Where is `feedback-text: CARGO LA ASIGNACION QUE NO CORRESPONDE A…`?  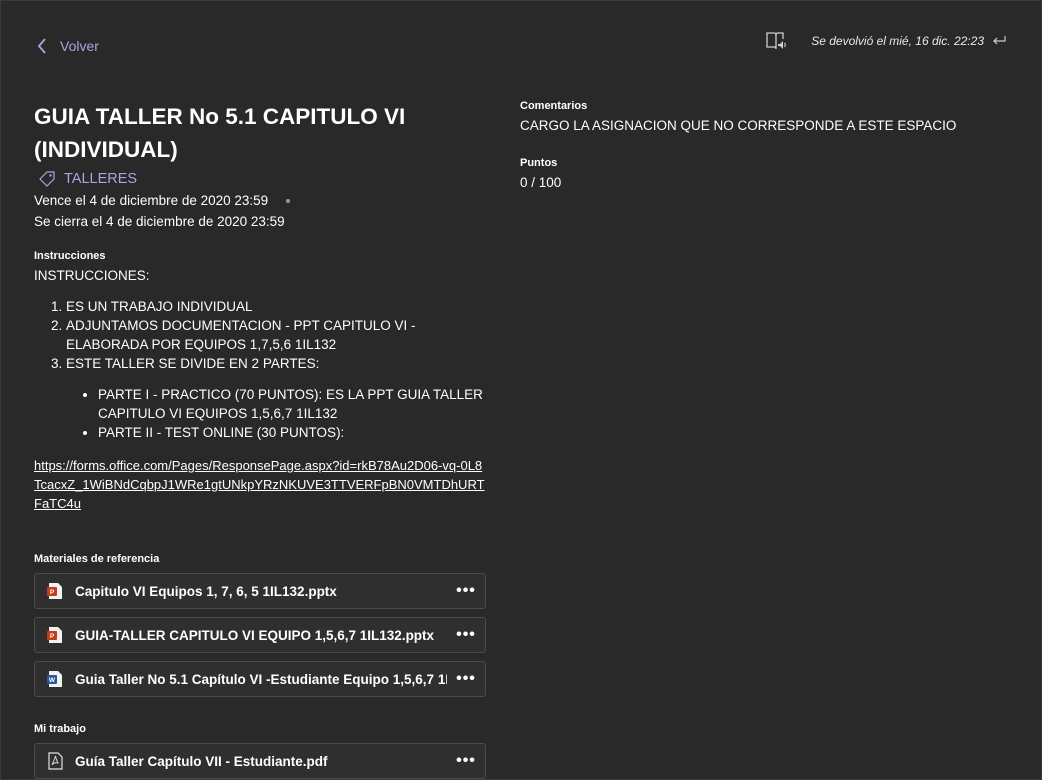 feedback-text: CARGO LA ASIGNACION QUE NO CORRESPONDE A… is located at coordinates (738, 125).